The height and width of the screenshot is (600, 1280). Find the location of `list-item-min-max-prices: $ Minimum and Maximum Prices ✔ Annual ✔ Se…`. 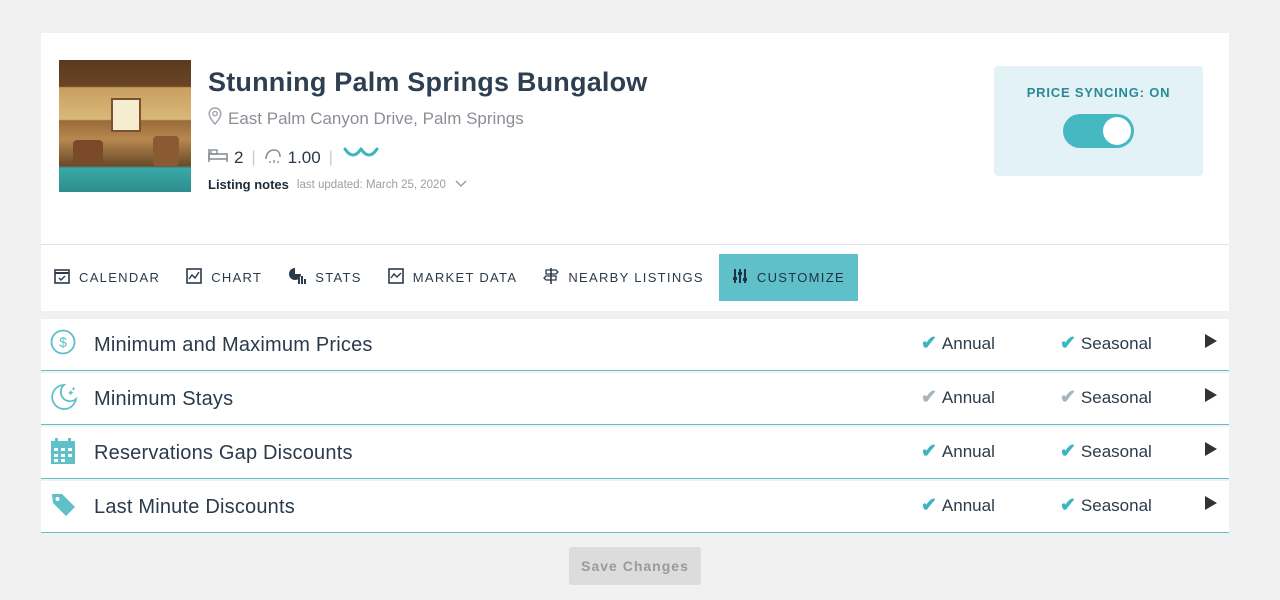

list-item-min-max-prices: $ Minimum and Maximum Prices ✔ Annual ✔ Se… is located at coordinates (635, 345).